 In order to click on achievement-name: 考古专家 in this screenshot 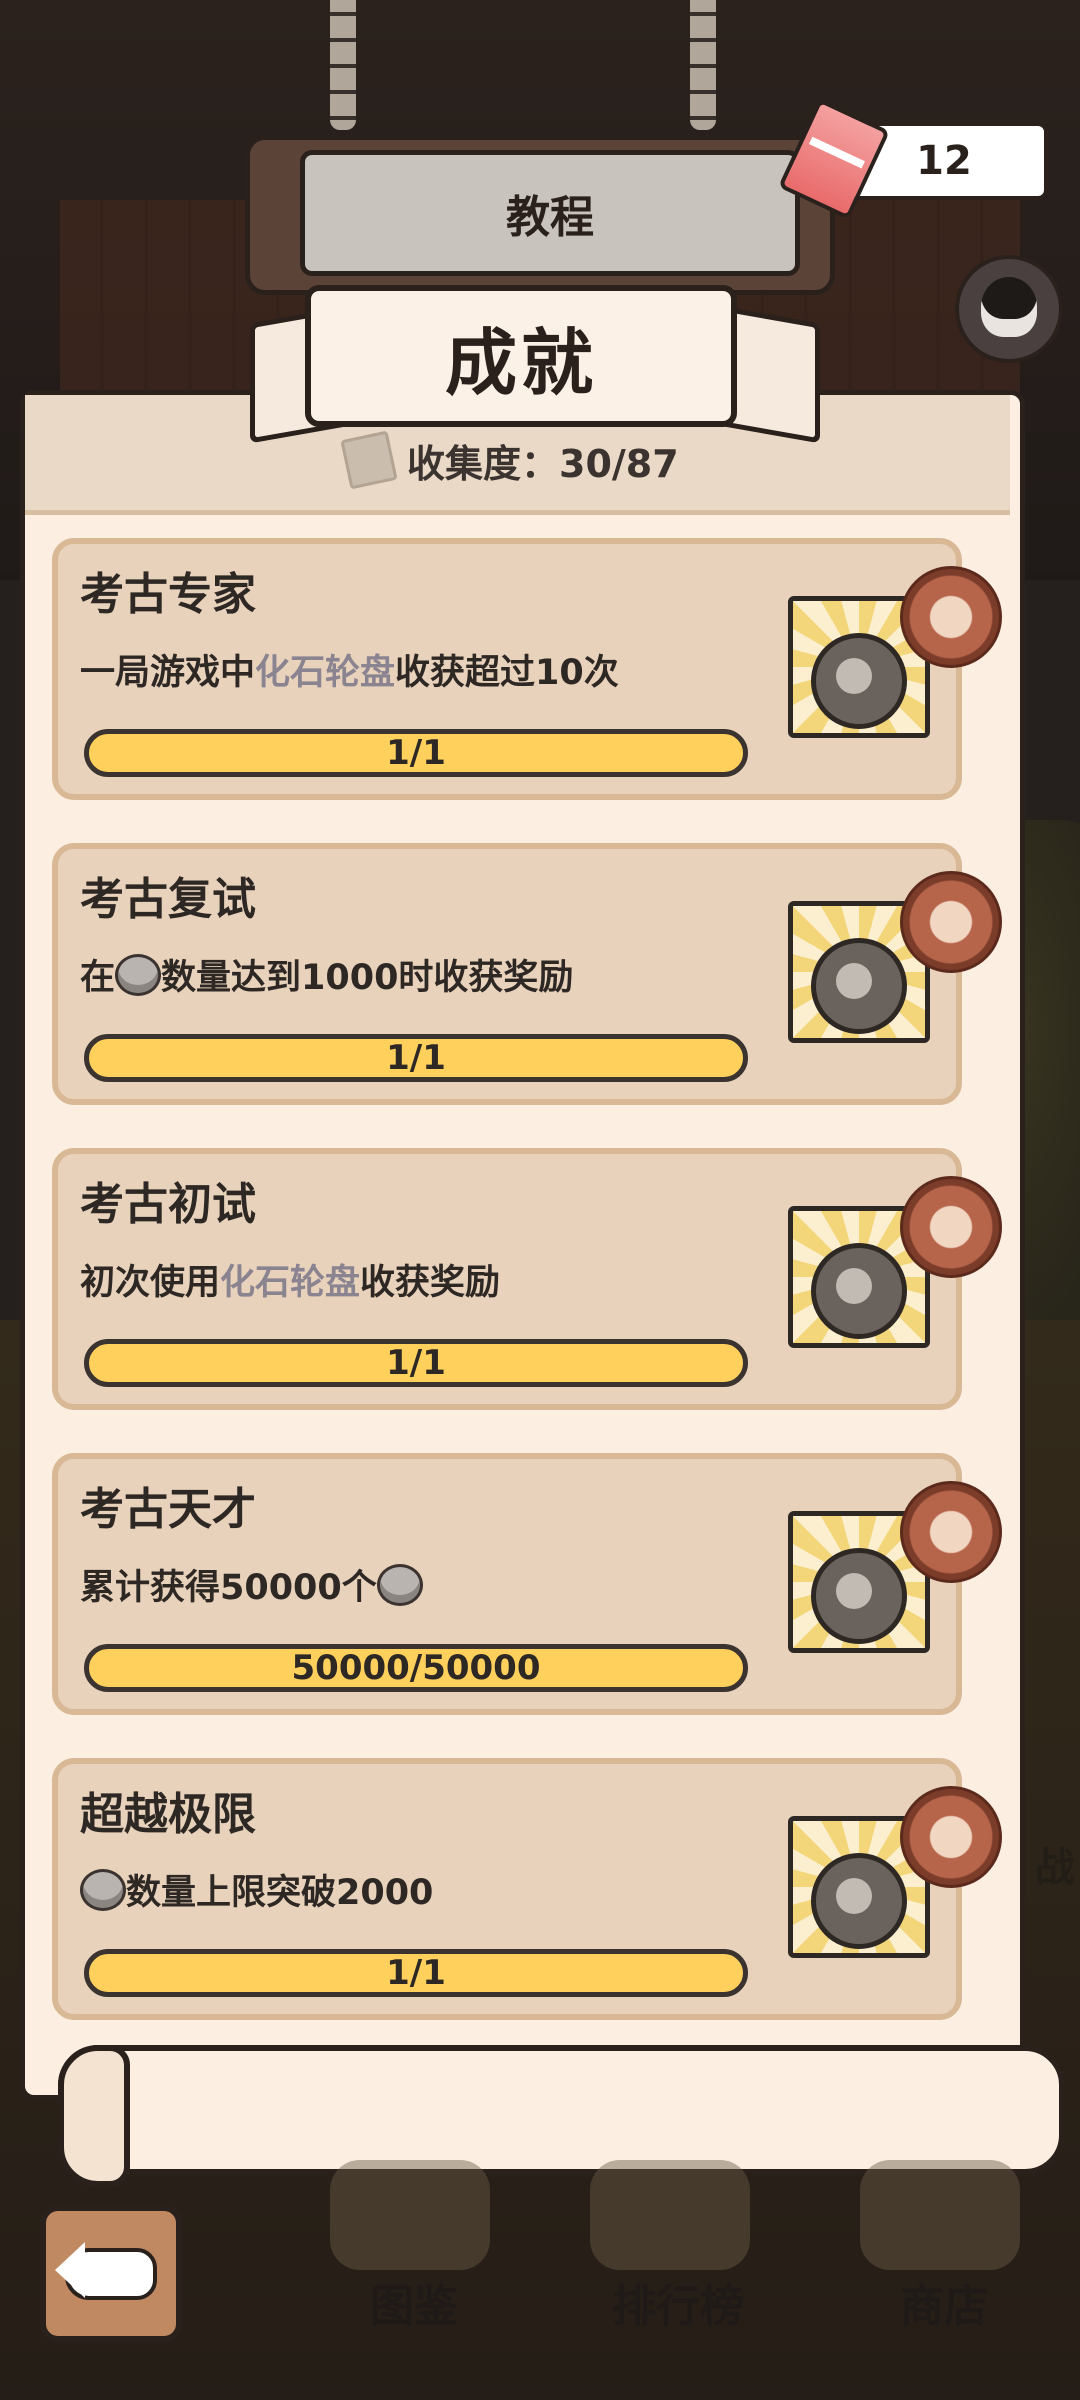, I will do `click(168, 594)`.